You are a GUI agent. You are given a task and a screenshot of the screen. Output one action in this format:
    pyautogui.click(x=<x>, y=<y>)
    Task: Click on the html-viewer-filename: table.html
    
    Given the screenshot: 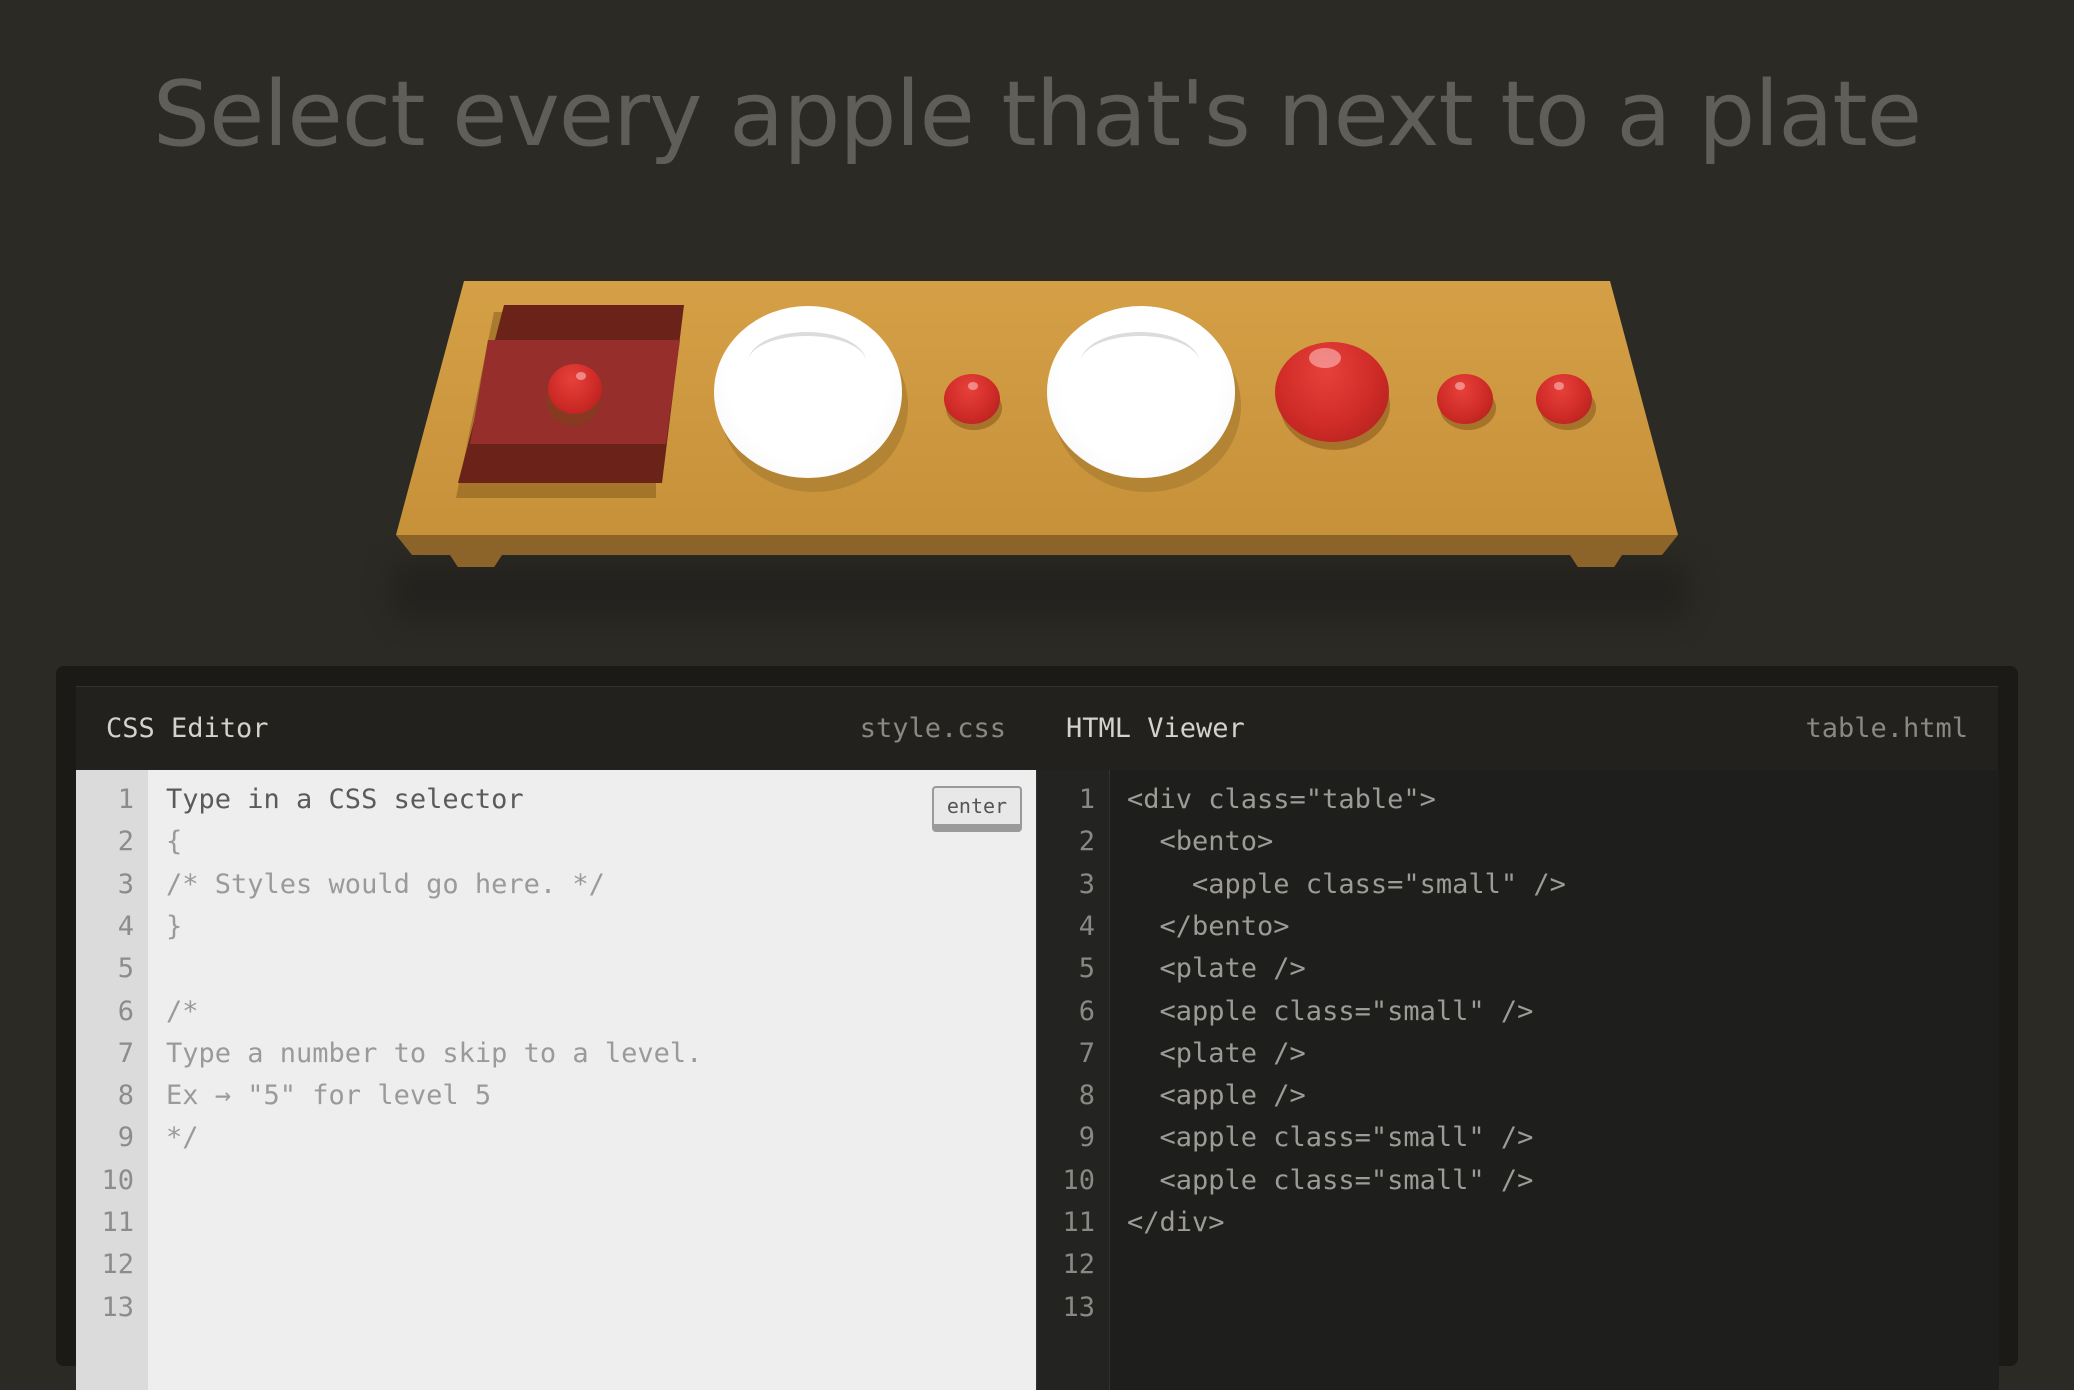 What is the action you would take?
    pyautogui.click(x=1886, y=728)
    